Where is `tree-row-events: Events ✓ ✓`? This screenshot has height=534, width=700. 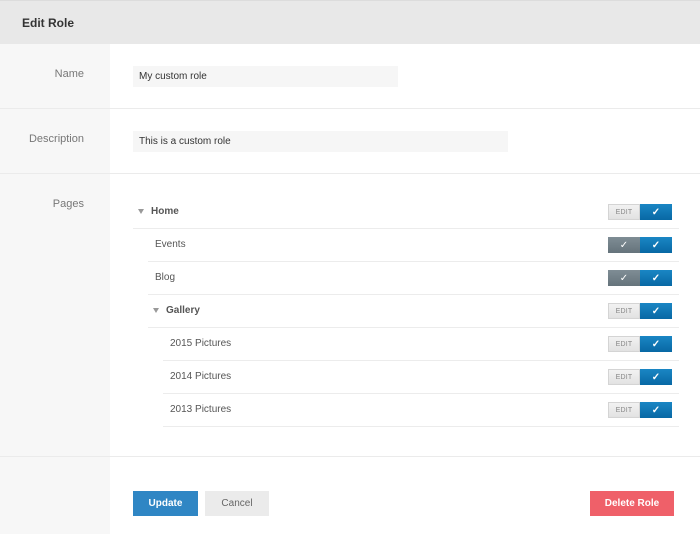
tree-row-events: Events ✓ ✓ is located at coordinates (413, 245).